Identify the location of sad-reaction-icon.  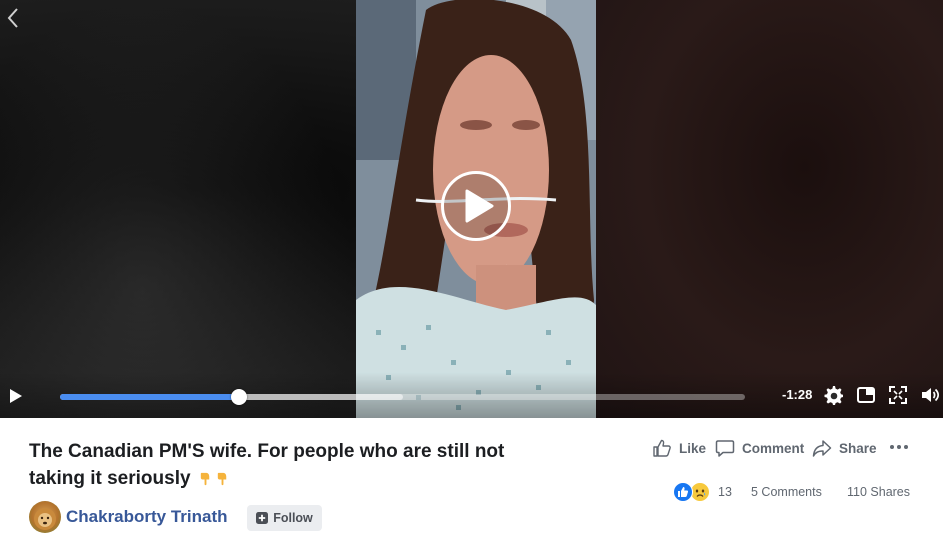
(700, 492).